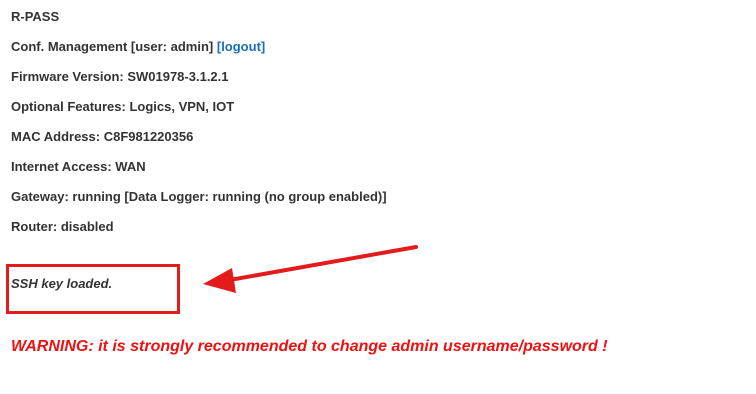 This screenshot has height=394, width=756. What do you see at coordinates (241, 46) in the screenshot?
I see `logout-link: [logout]` at bounding box center [241, 46].